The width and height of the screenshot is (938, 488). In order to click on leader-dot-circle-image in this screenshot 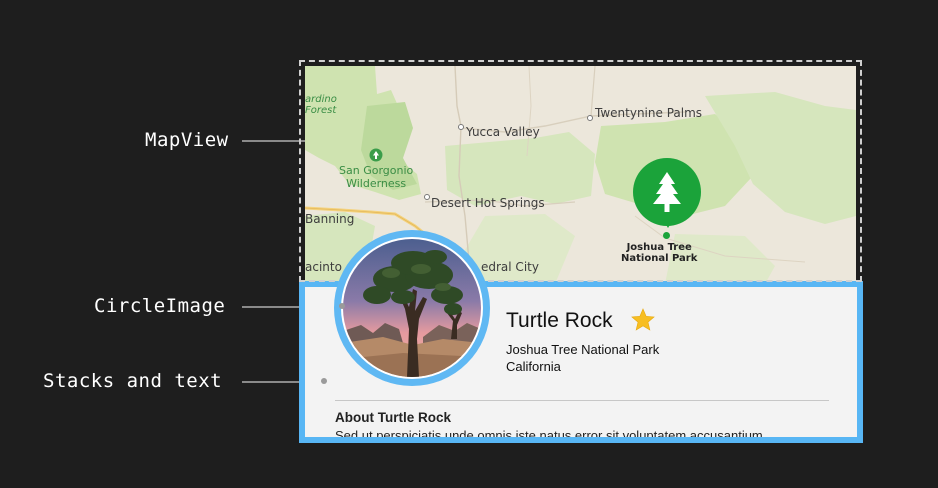, I will do `click(342, 306)`.